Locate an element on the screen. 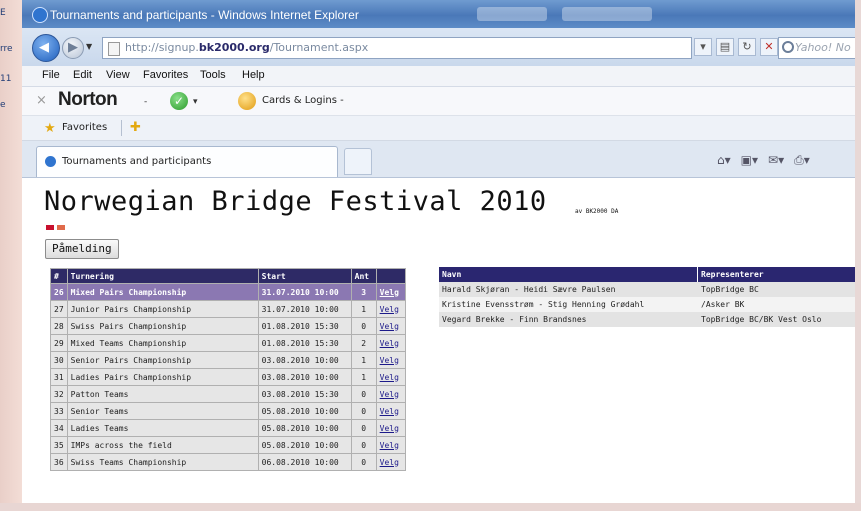 The image size is (861, 511). page-icon is located at coordinates (114, 49).